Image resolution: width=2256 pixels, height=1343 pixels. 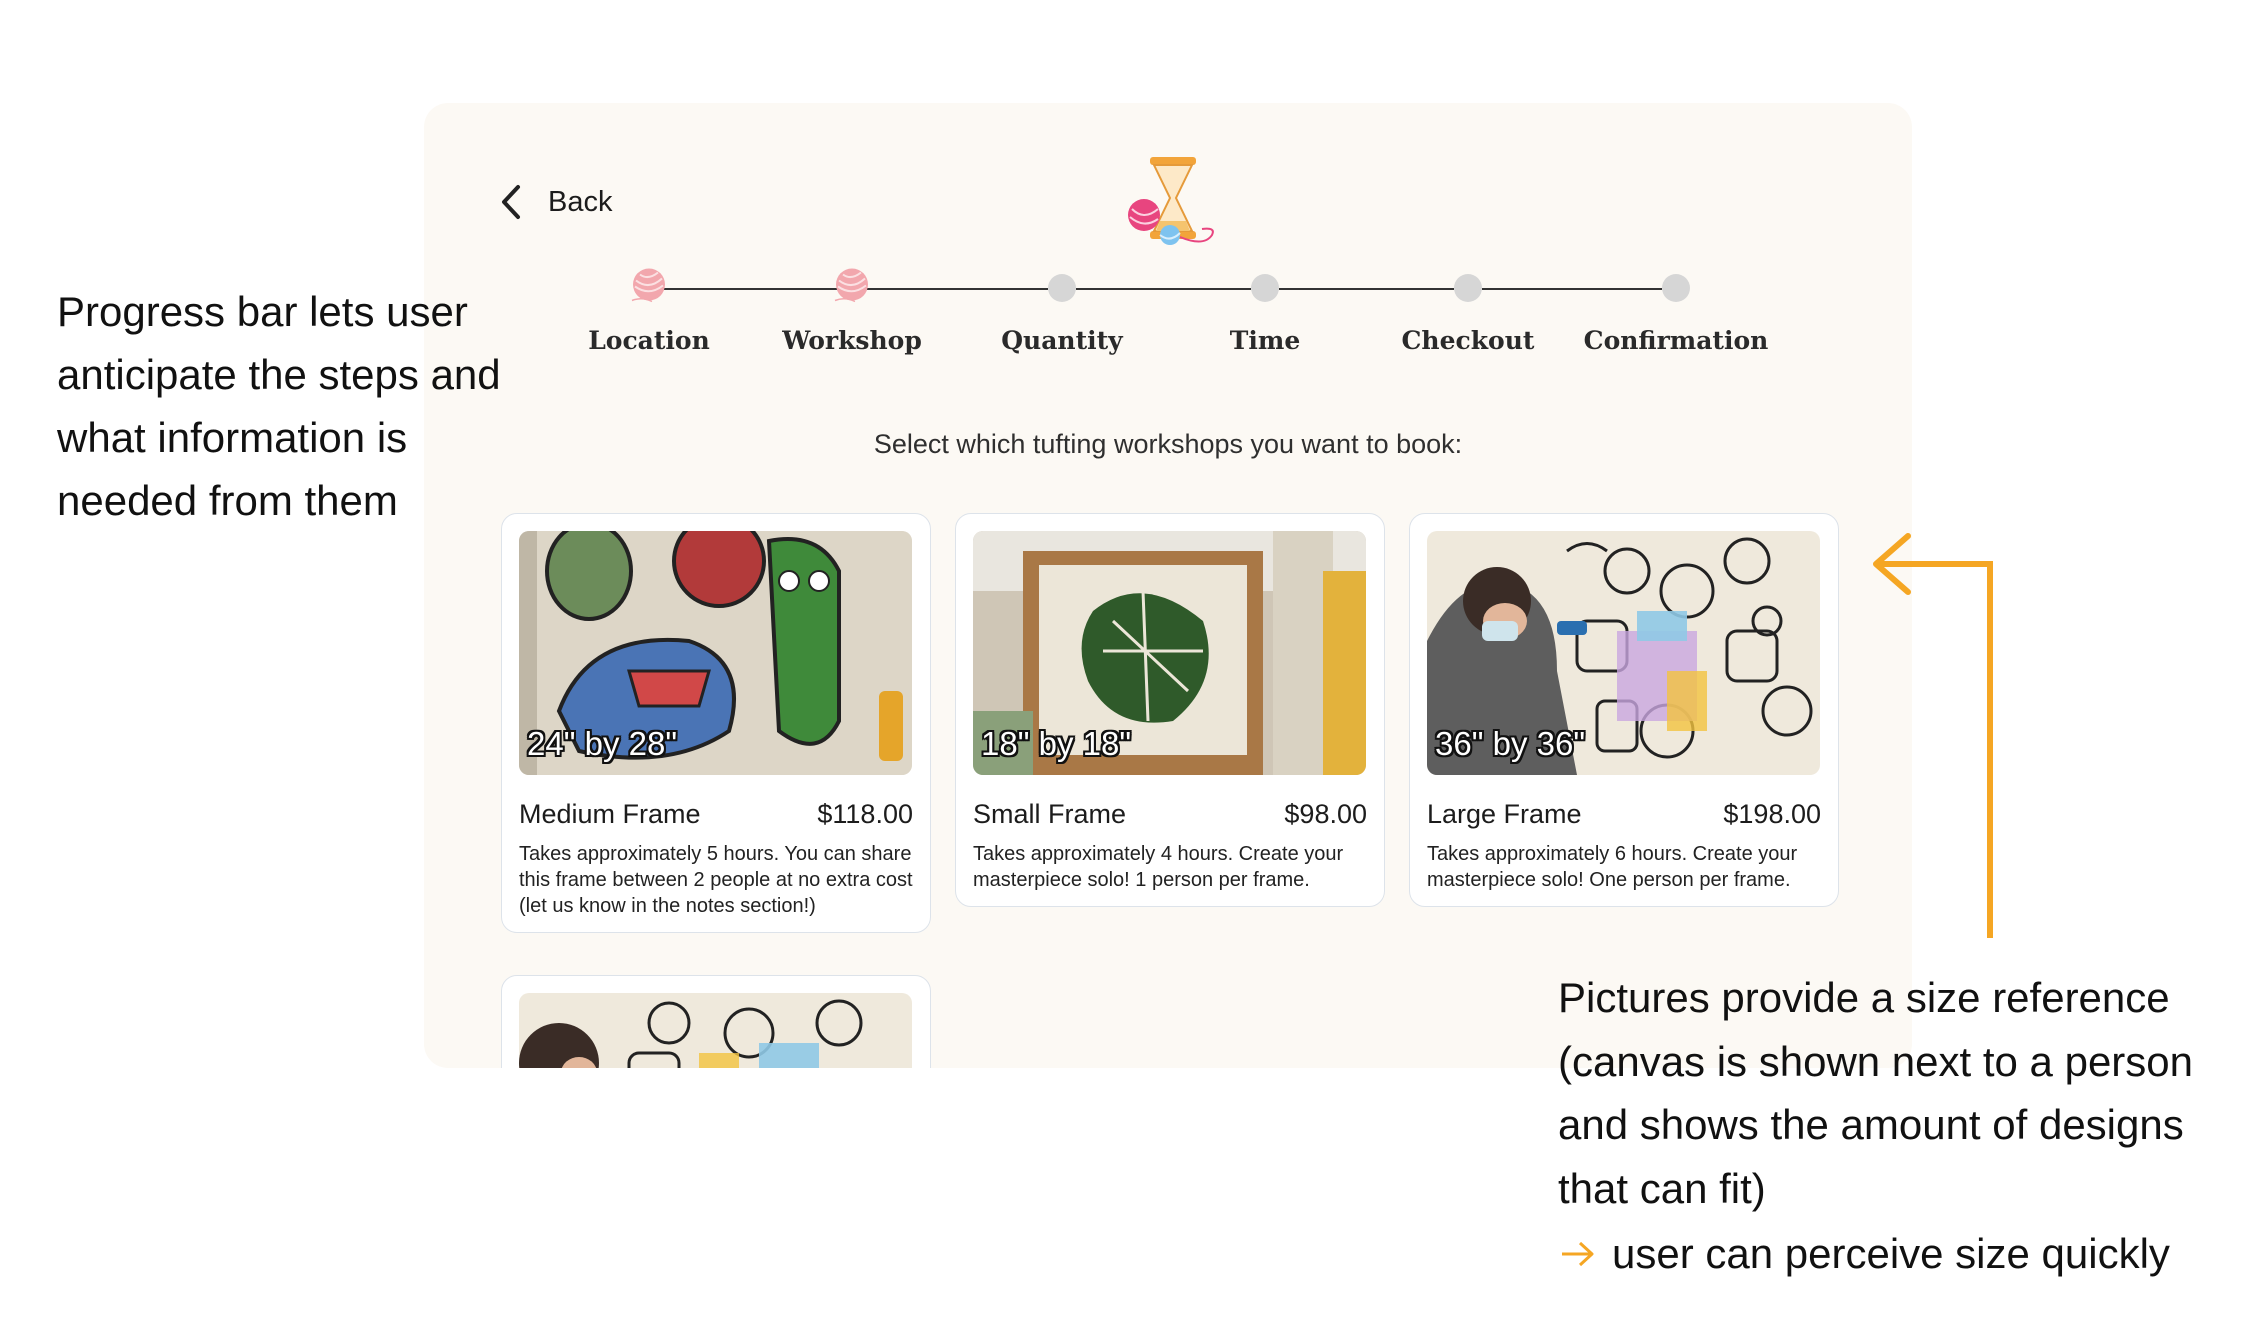 I want to click on arrow-right-icon, so click(x=1578, y=1253).